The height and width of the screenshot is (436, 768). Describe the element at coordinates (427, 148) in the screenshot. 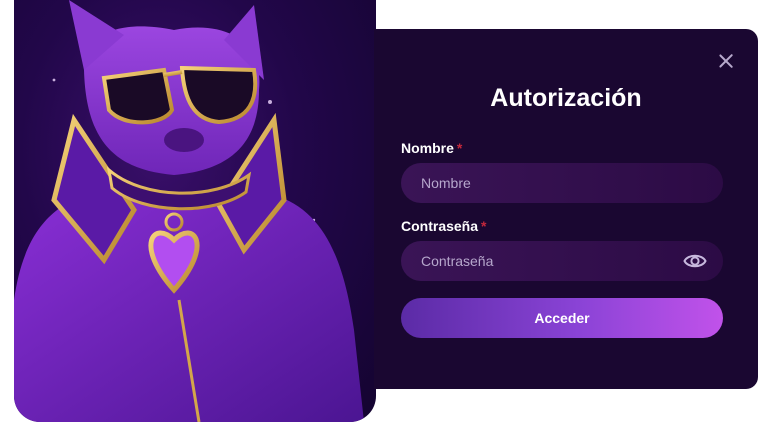

I see `name-label-text: Nombre` at that location.